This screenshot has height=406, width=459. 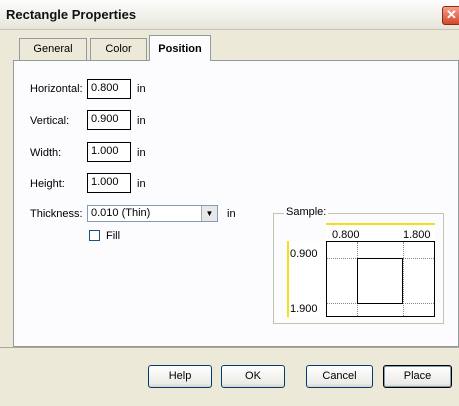 What do you see at coordinates (109, 183) in the screenshot?
I see `height-field: 1.000` at bounding box center [109, 183].